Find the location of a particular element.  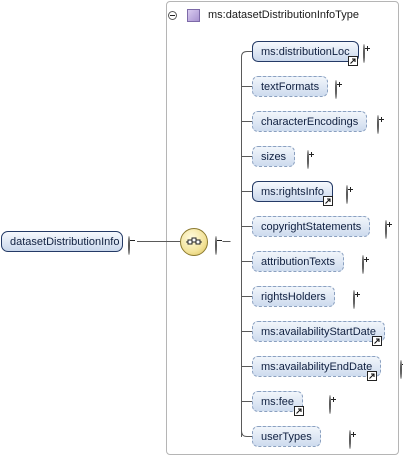

element-label: ms:availabilityEndDate is located at coordinates (317, 367).